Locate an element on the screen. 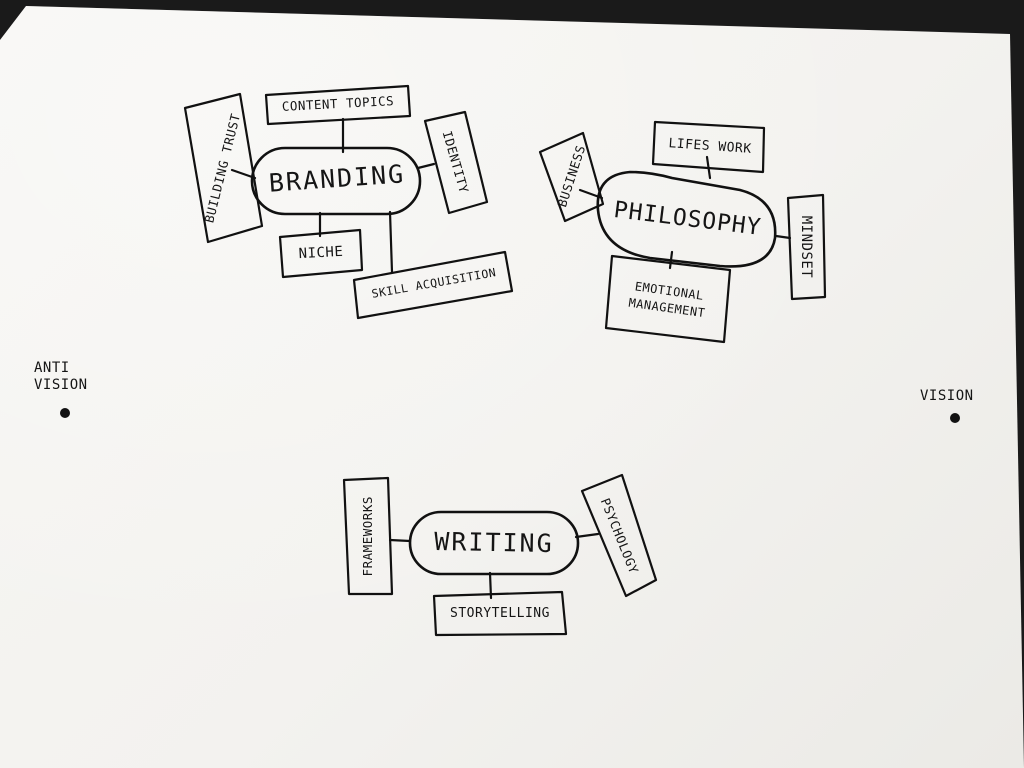 The width and height of the screenshot is (1024, 768). anti-vision-line-1: ANTI is located at coordinates (52, 368).